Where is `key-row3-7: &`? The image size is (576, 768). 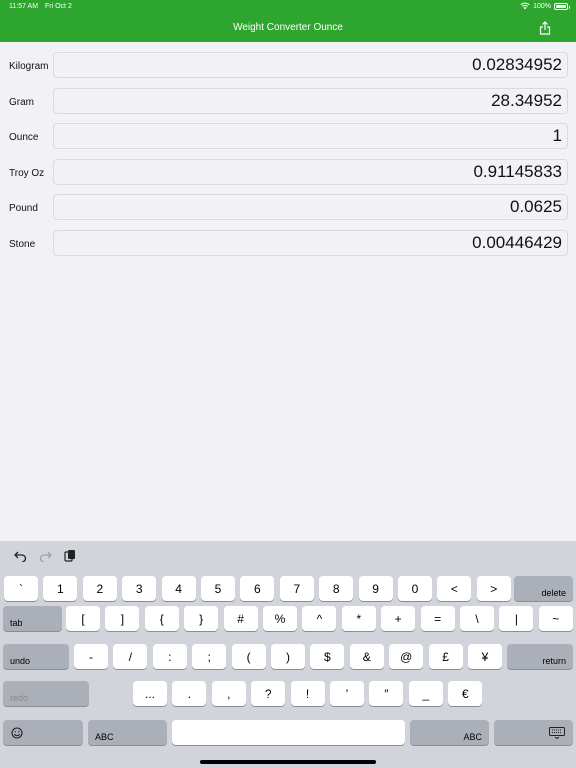 key-row3-7: & is located at coordinates (366, 656).